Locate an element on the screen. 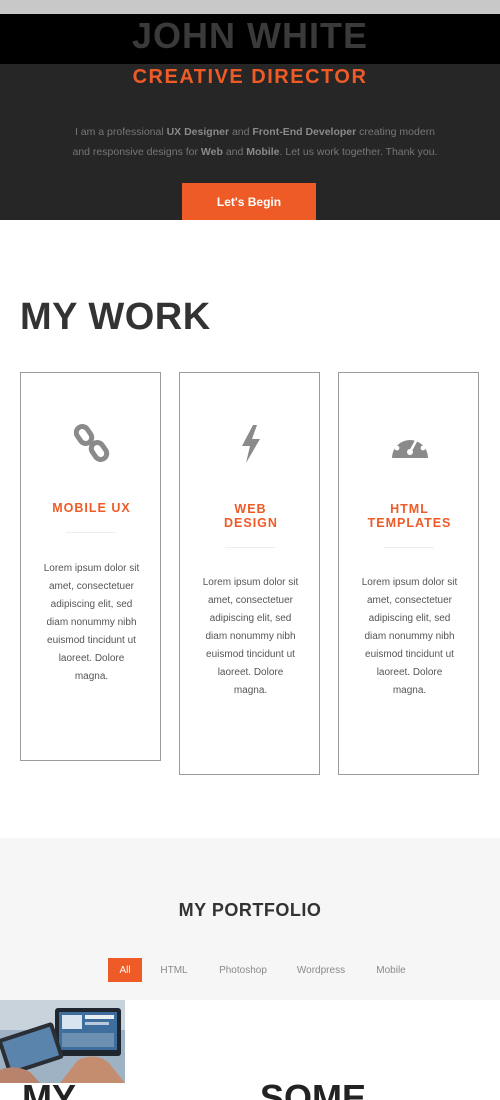 The width and height of the screenshot is (500, 1100). lightning-icon is located at coordinates (250, 444).